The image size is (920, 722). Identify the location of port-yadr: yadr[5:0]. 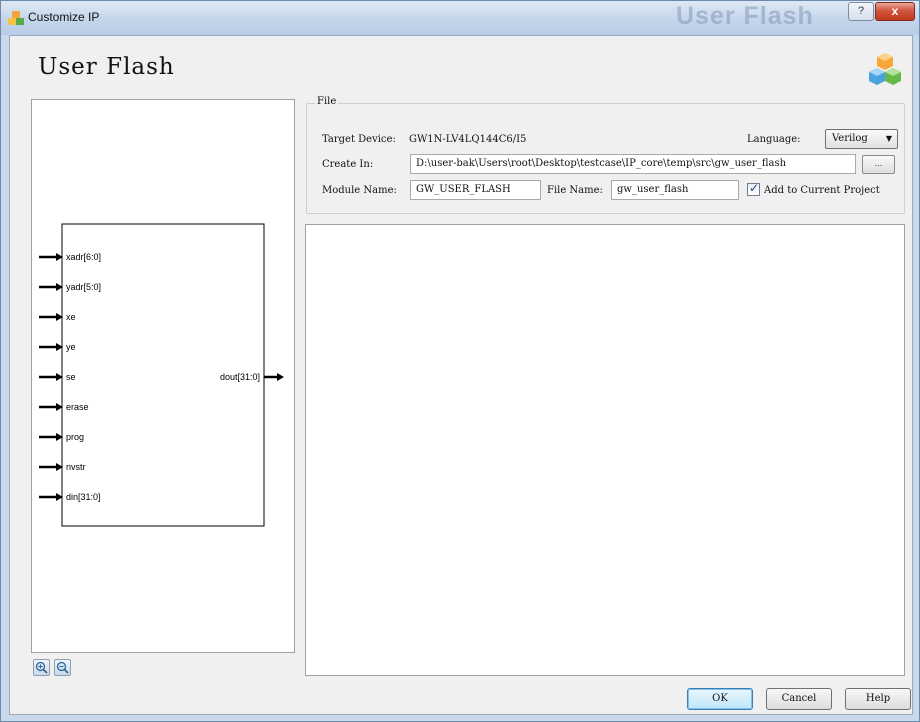
(70, 287).